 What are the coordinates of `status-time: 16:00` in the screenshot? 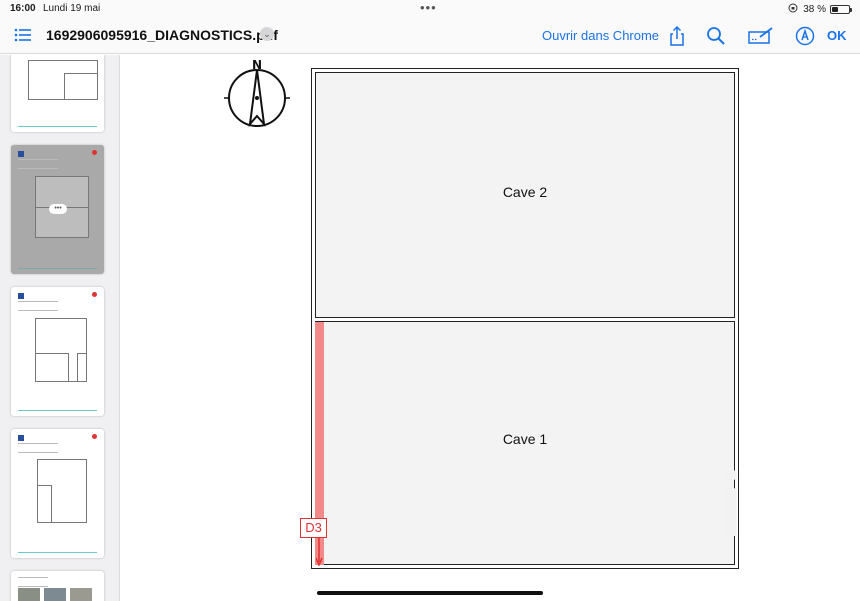 It's located at (23, 8).